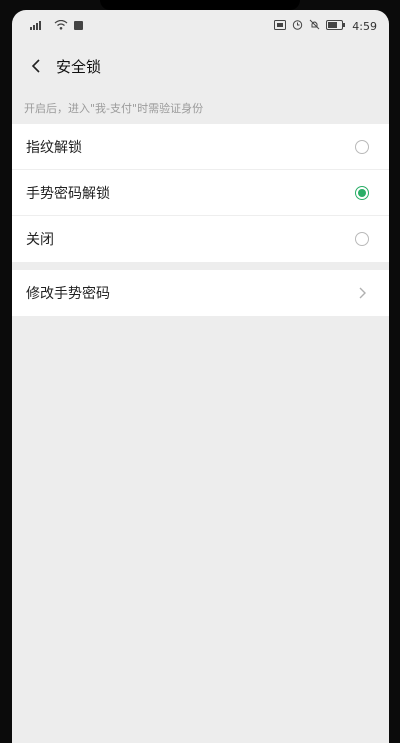 The height and width of the screenshot is (743, 400). Describe the element at coordinates (314, 26) in the screenshot. I see `mute-icon` at that location.